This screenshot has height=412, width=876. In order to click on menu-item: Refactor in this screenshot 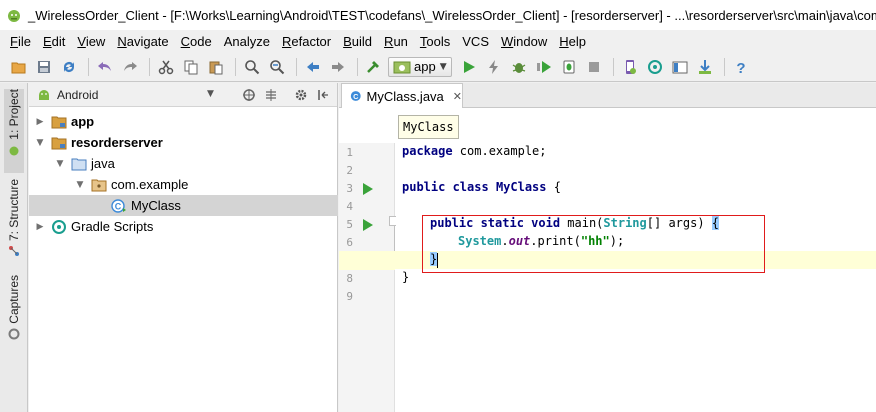, I will do `click(304, 41)`.